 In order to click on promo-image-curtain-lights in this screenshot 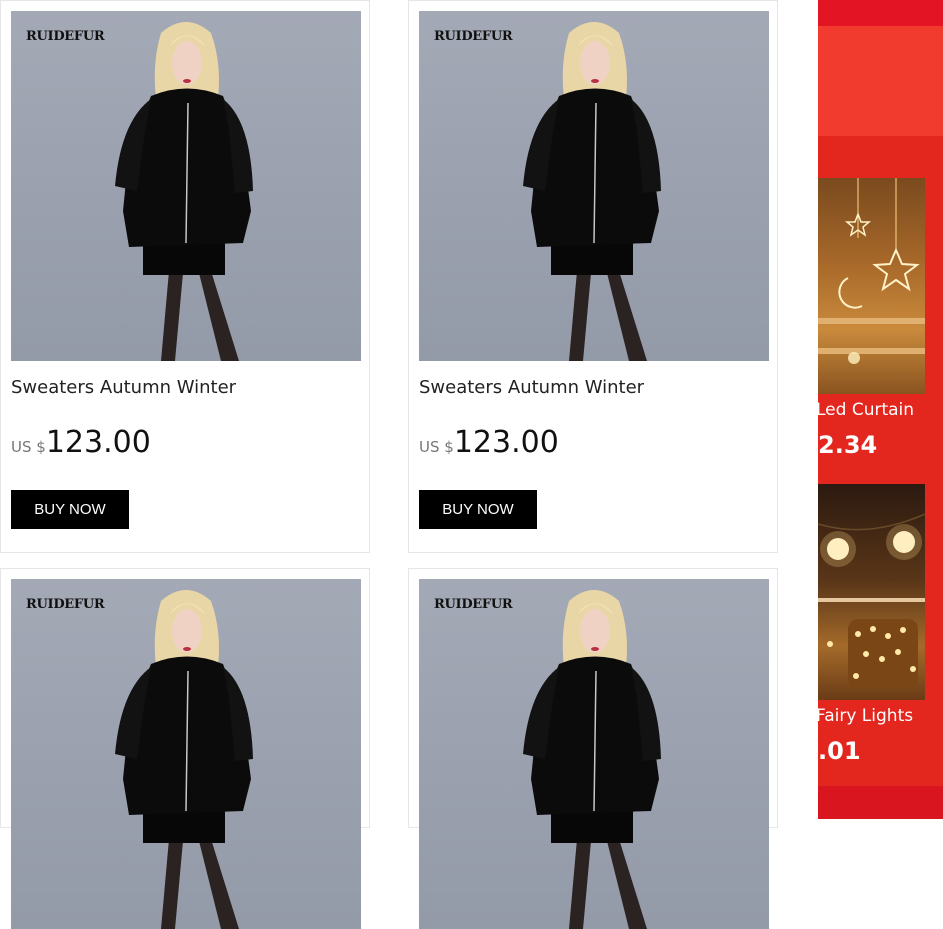, I will do `click(871, 286)`.